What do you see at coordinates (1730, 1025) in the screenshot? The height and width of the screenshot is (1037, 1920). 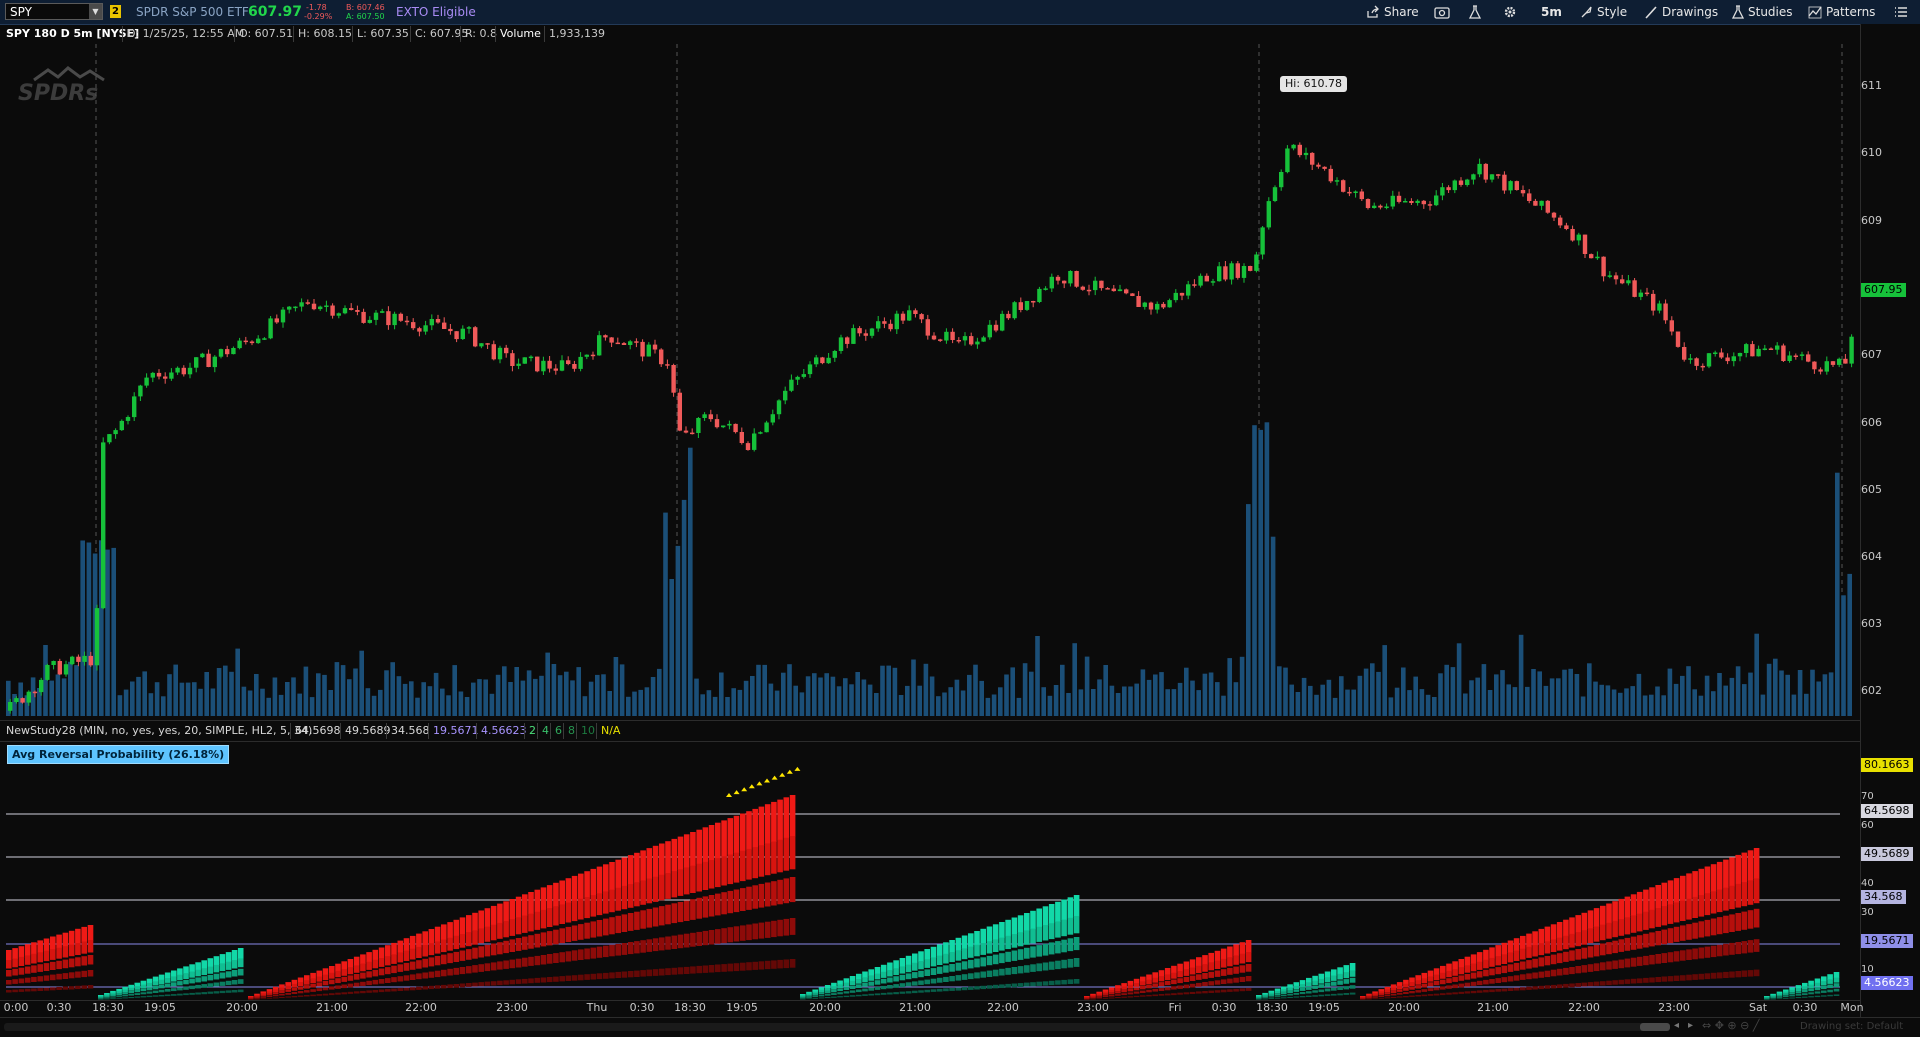 I see `zoom-tools-icon: ⇔ ✥ ⊕ ⊖ ╱` at bounding box center [1730, 1025].